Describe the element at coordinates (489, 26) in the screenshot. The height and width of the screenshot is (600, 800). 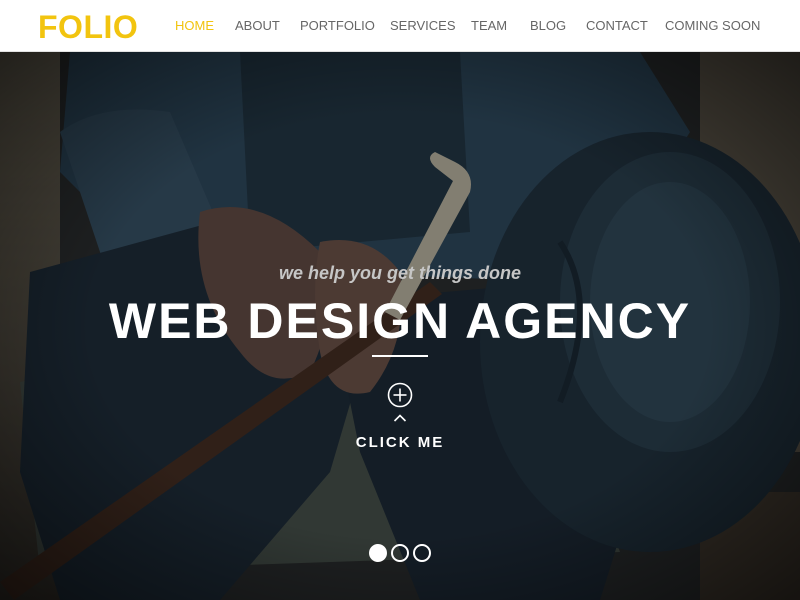
I see `nav-item-team: TEAM` at that location.